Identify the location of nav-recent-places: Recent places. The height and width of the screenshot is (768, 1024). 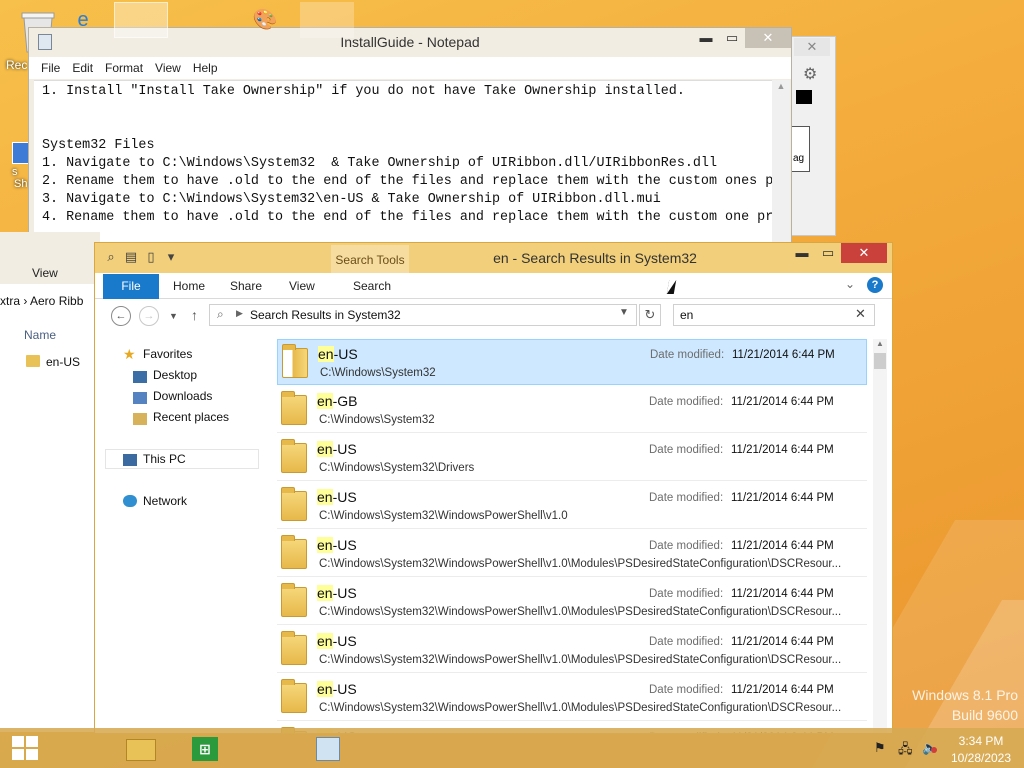
(191, 417).